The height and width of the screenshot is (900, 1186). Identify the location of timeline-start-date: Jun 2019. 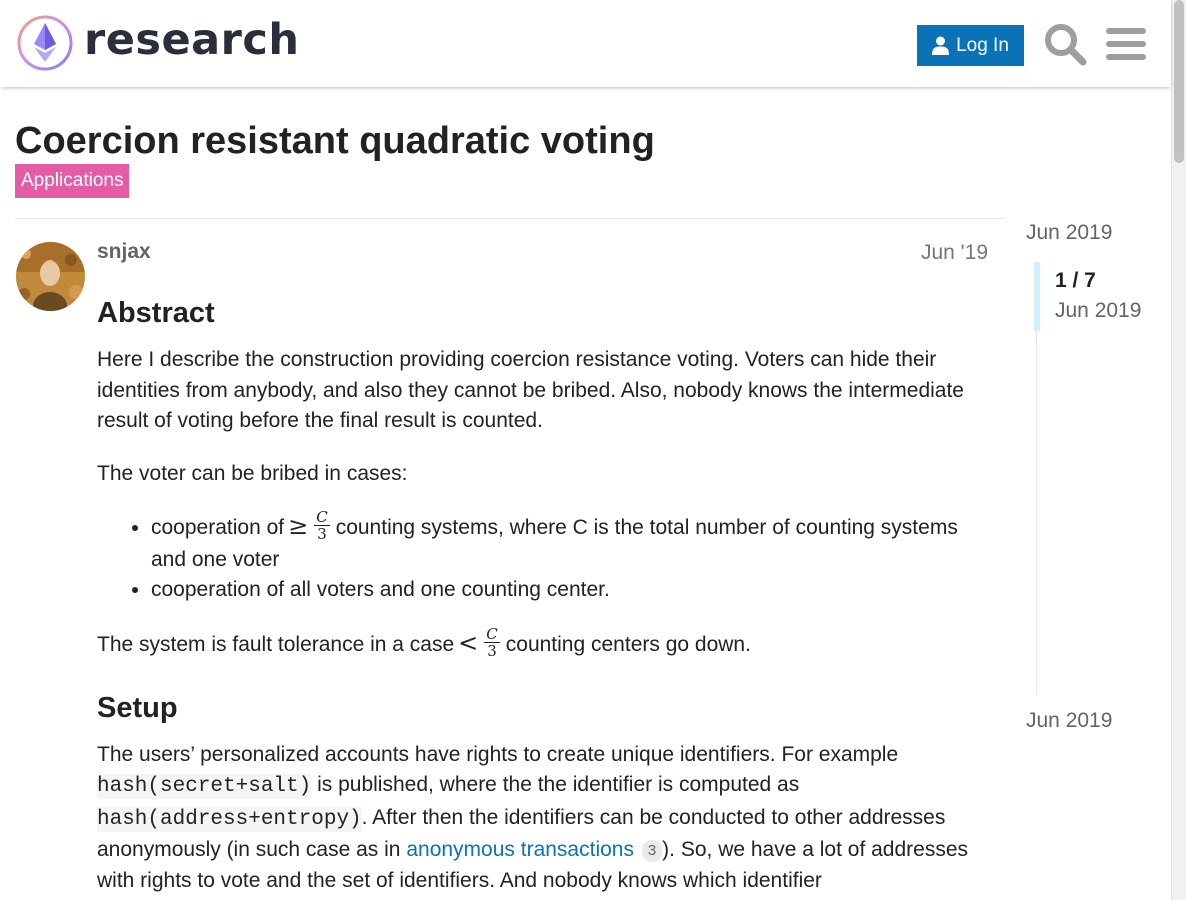
(1069, 233).